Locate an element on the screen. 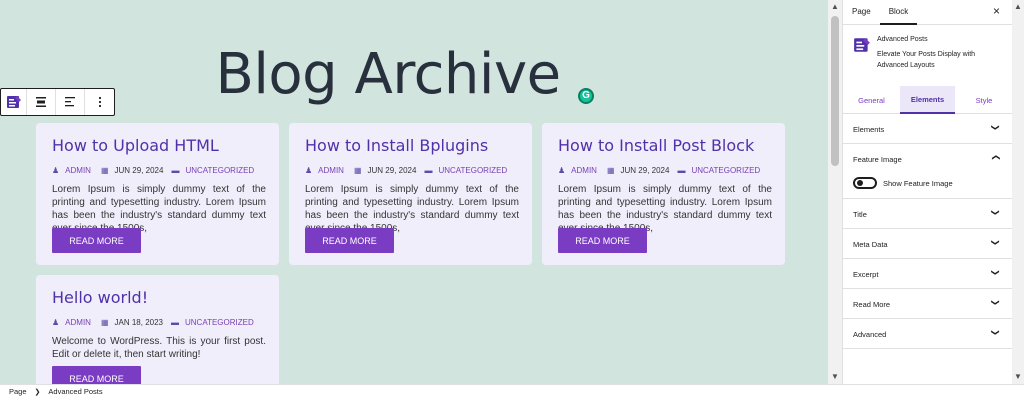 The height and width of the screenshot is (398, 1024). panel-label: Meta Data is located at coordinates (870, 244).